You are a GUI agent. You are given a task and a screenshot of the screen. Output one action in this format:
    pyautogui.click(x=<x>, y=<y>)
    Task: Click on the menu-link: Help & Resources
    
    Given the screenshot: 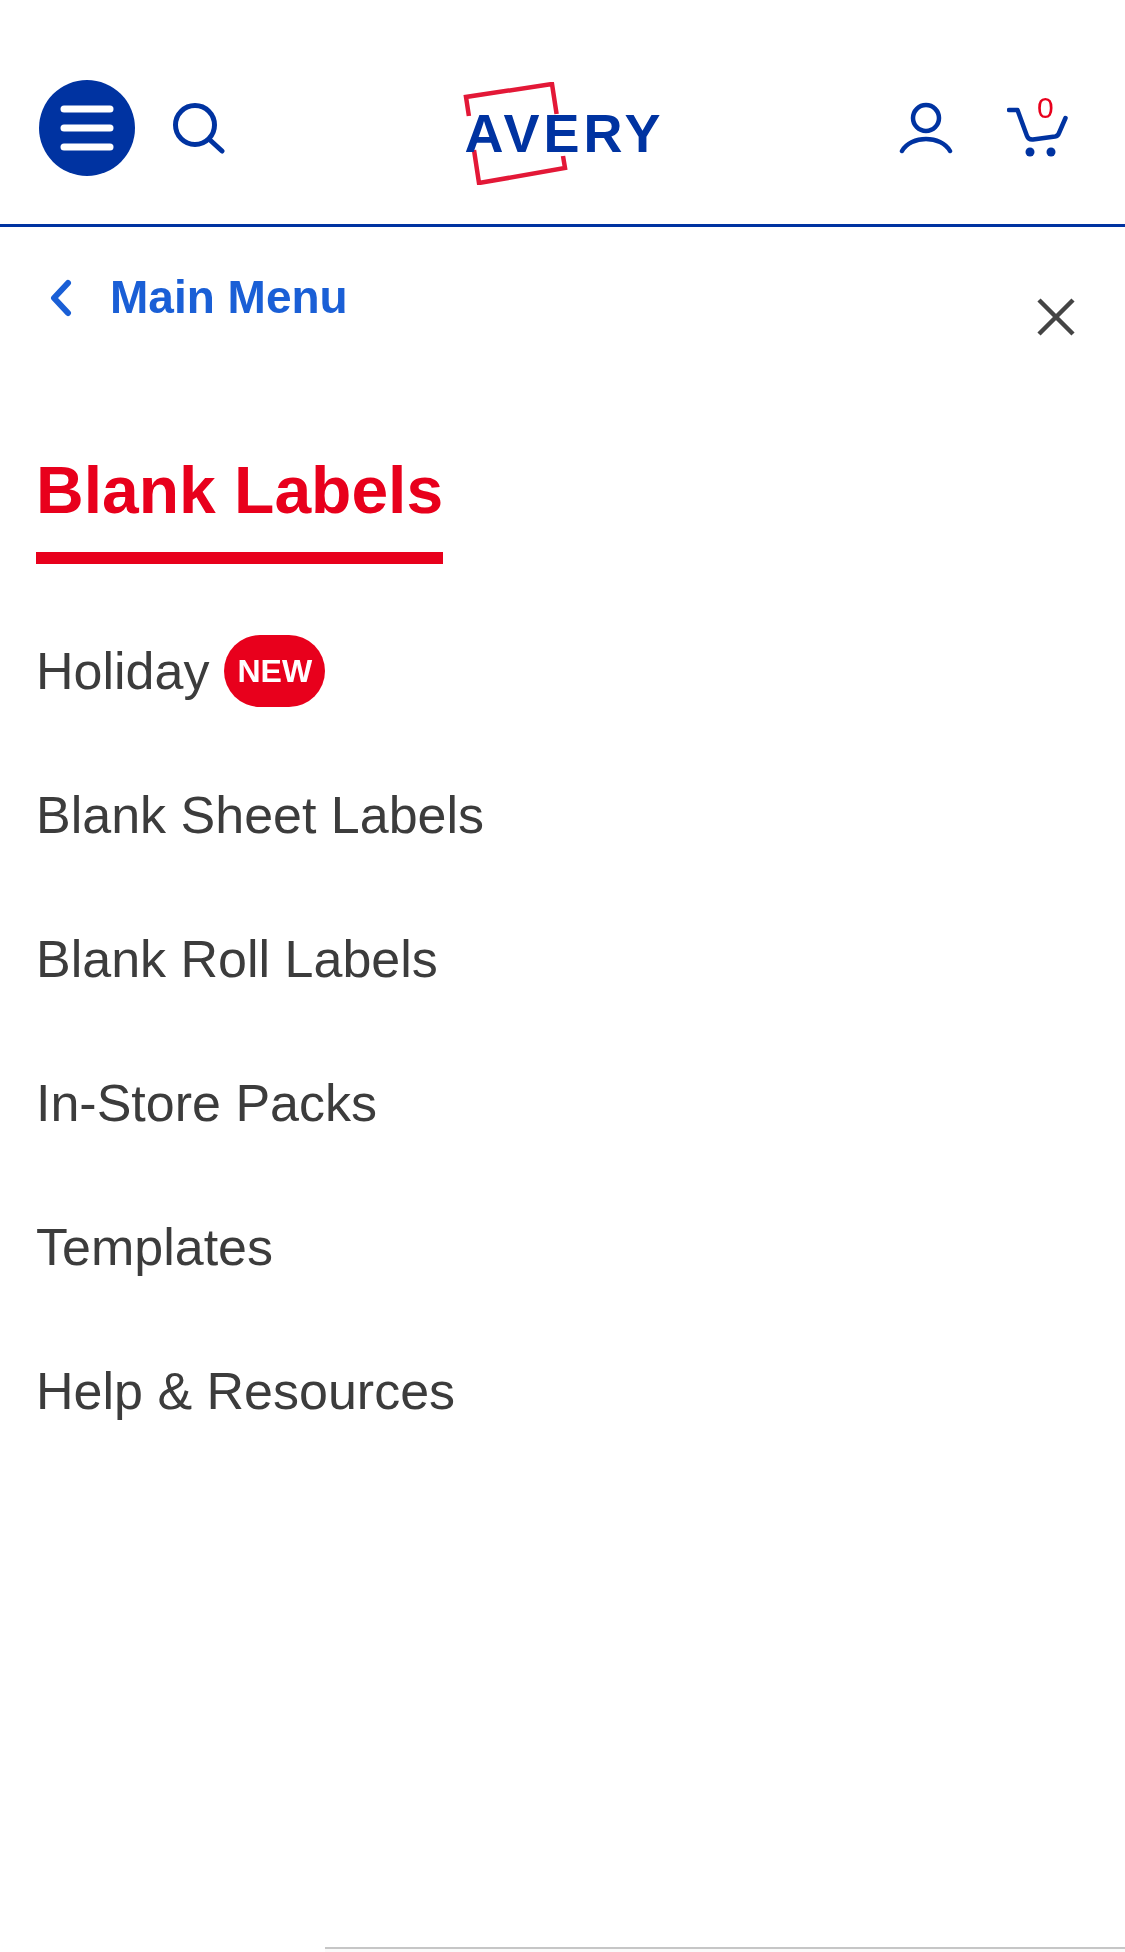 What is the action you would take?
    pyautogui.click(x=246, y=1391)
    